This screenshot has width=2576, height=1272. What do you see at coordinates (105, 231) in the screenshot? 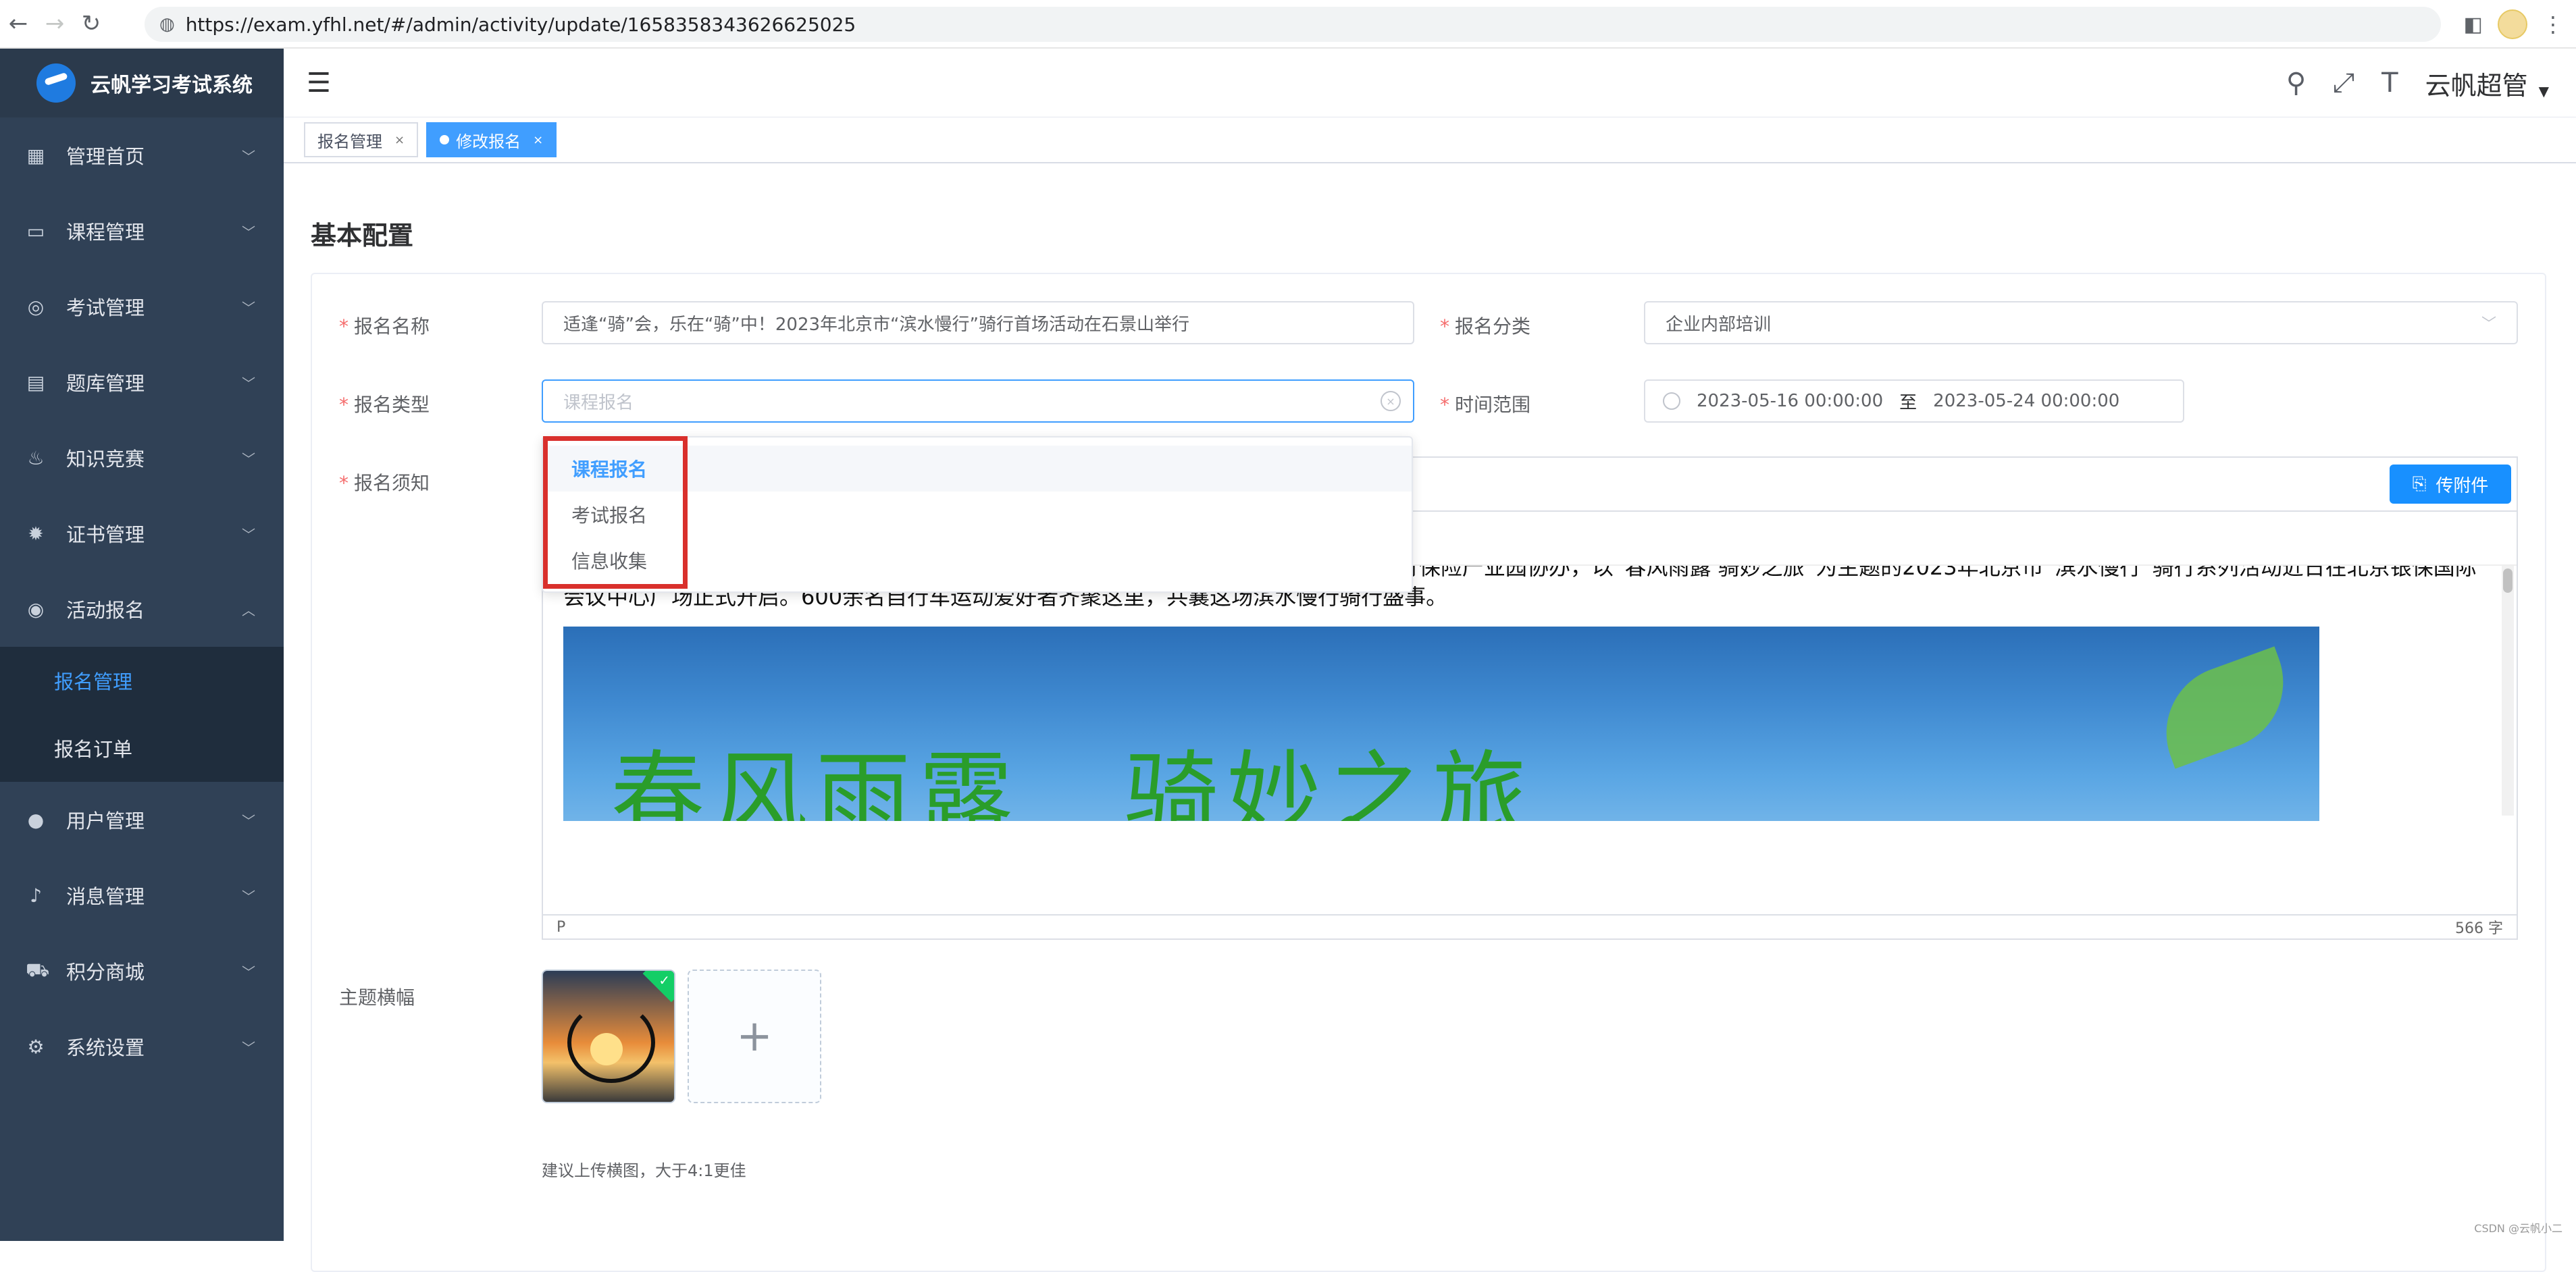
I see `sidebar-item-label: 课程管理` at bounding box center [105, 231].